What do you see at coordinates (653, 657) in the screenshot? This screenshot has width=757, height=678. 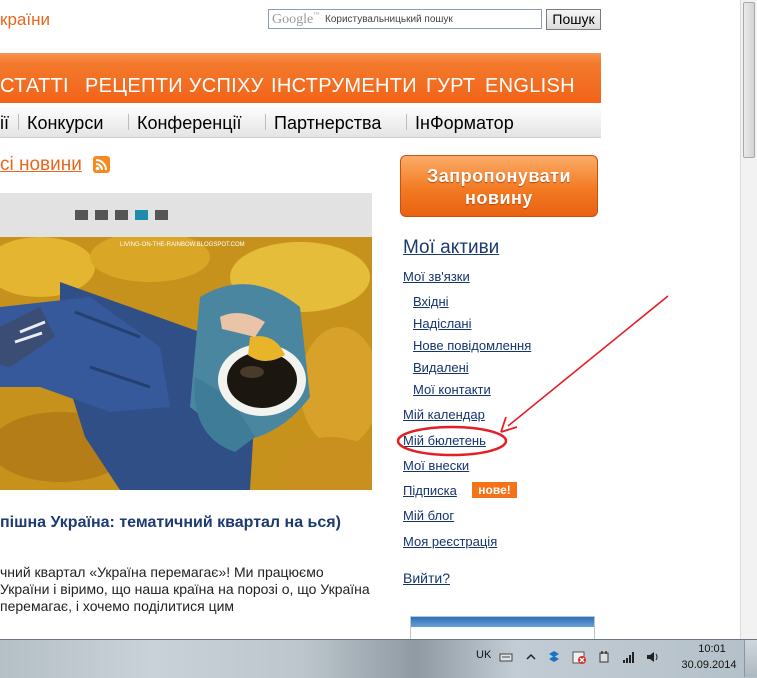 I see `volume-icon` at bounding box center [653, 657].